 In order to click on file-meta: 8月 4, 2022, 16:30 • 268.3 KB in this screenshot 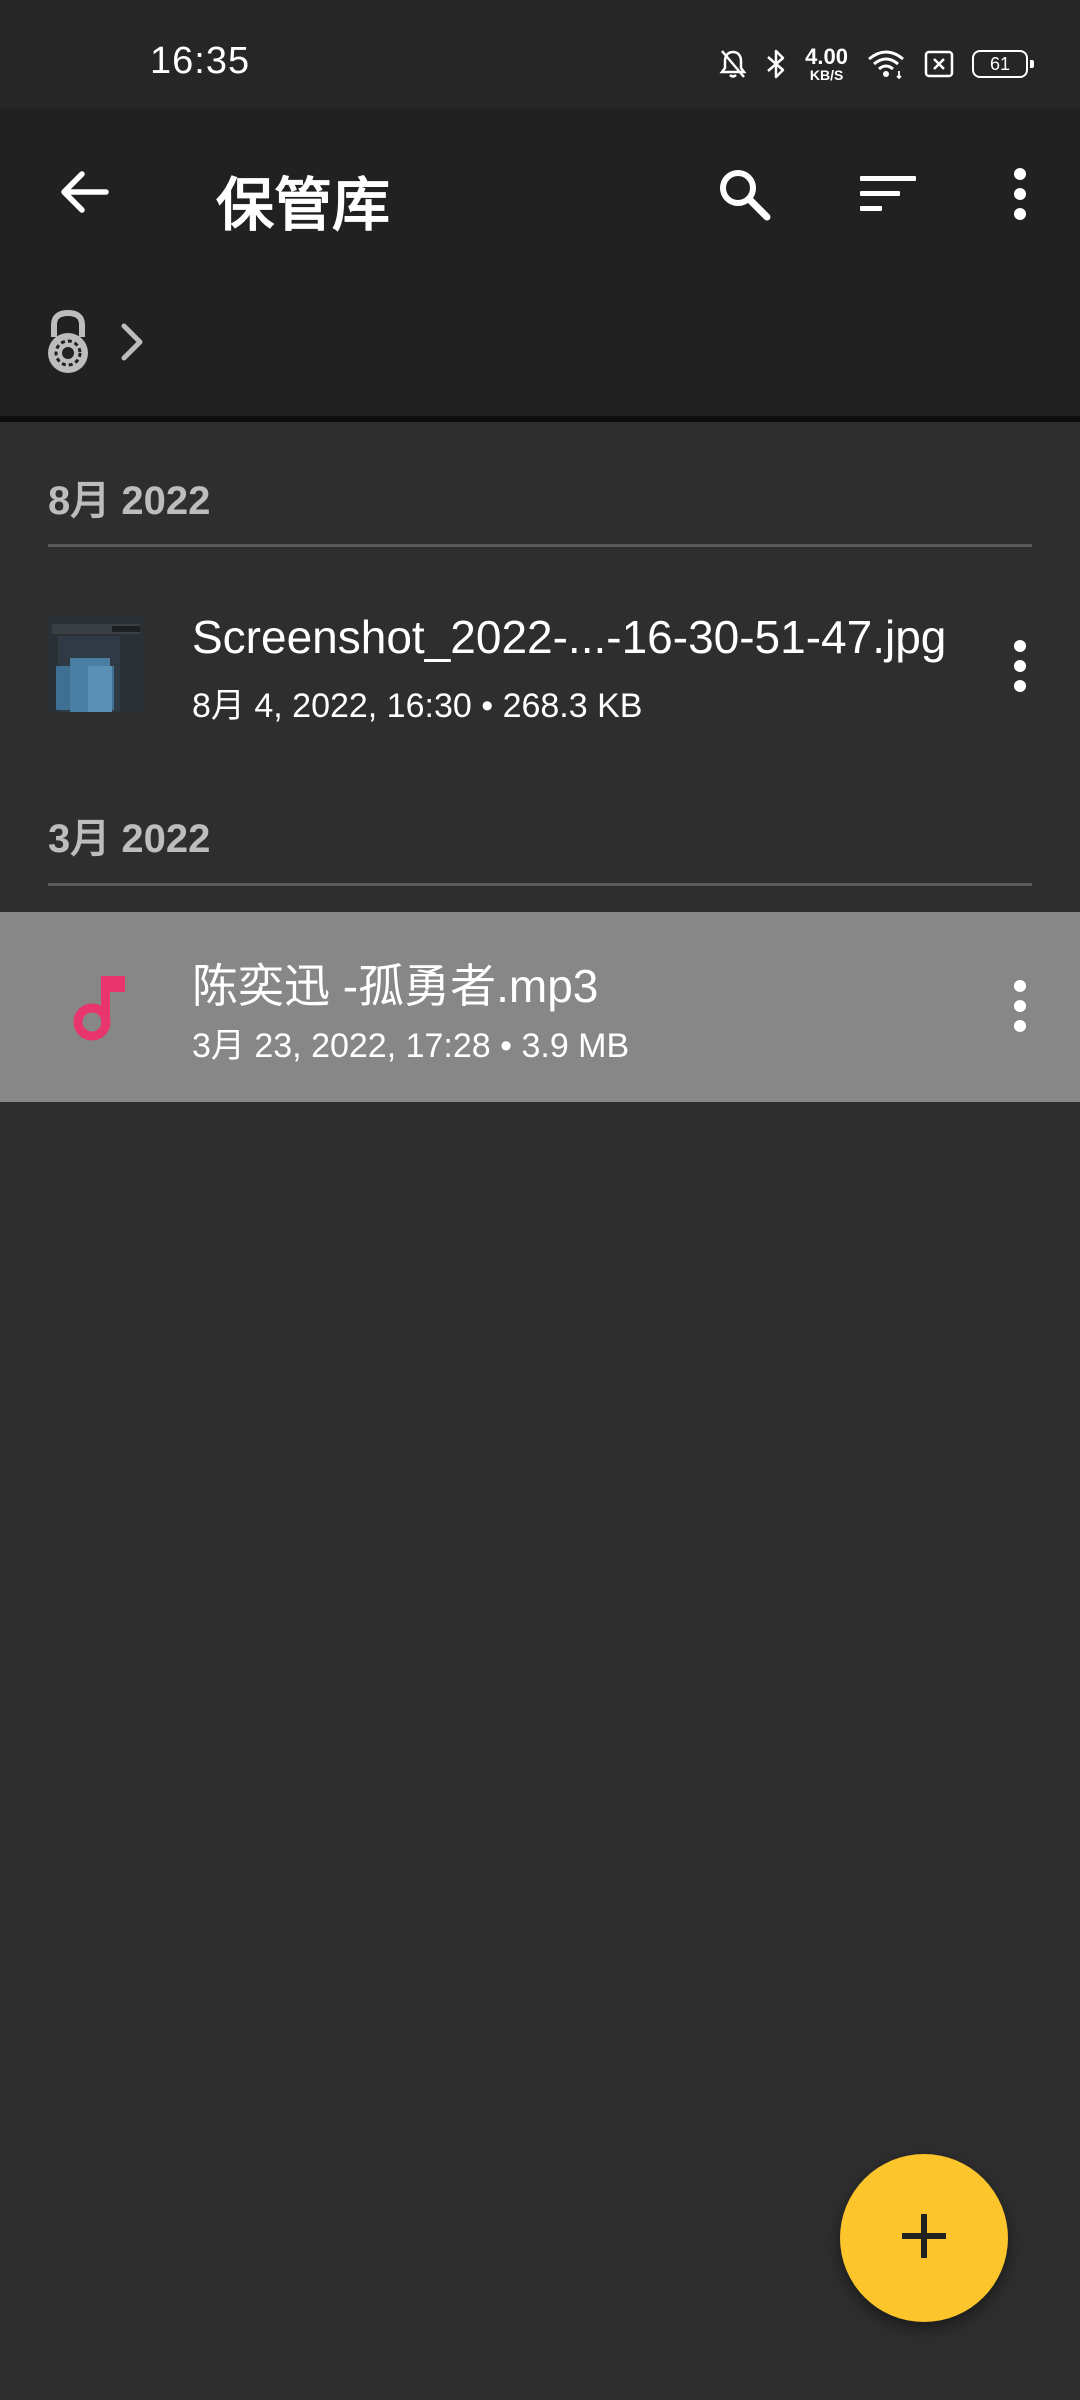, I will do `click(417, 706)`.